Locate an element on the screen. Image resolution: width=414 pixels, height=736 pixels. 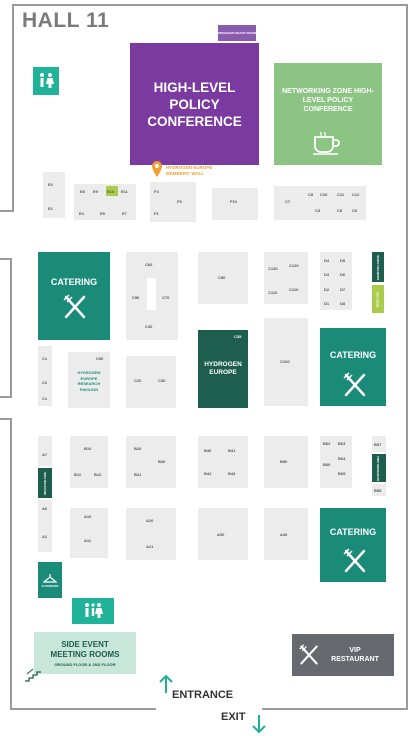
stand-label: C40 is located at coordinates (149, 326).